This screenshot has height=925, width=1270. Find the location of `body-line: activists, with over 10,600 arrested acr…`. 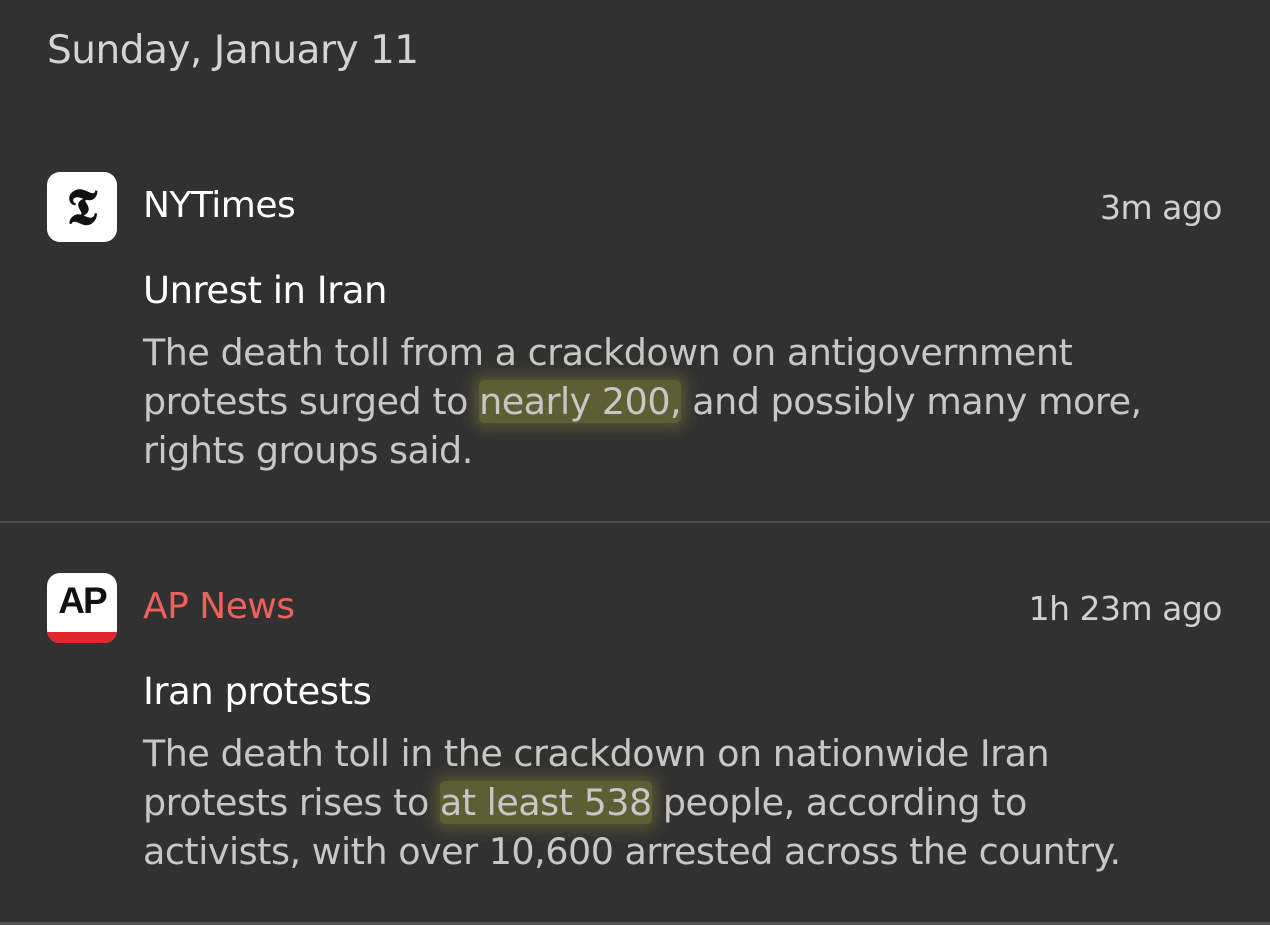

body-line: activists, with over 10,600 arrested acr… is located at coordinates (632, 851).